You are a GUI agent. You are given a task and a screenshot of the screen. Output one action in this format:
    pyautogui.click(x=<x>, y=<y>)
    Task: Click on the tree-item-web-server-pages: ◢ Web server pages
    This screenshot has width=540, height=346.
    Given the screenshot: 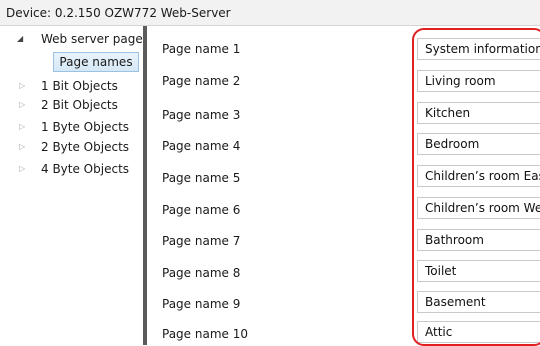 What is the action you would take?
    pyautogui.click(x=74, y=39)
    